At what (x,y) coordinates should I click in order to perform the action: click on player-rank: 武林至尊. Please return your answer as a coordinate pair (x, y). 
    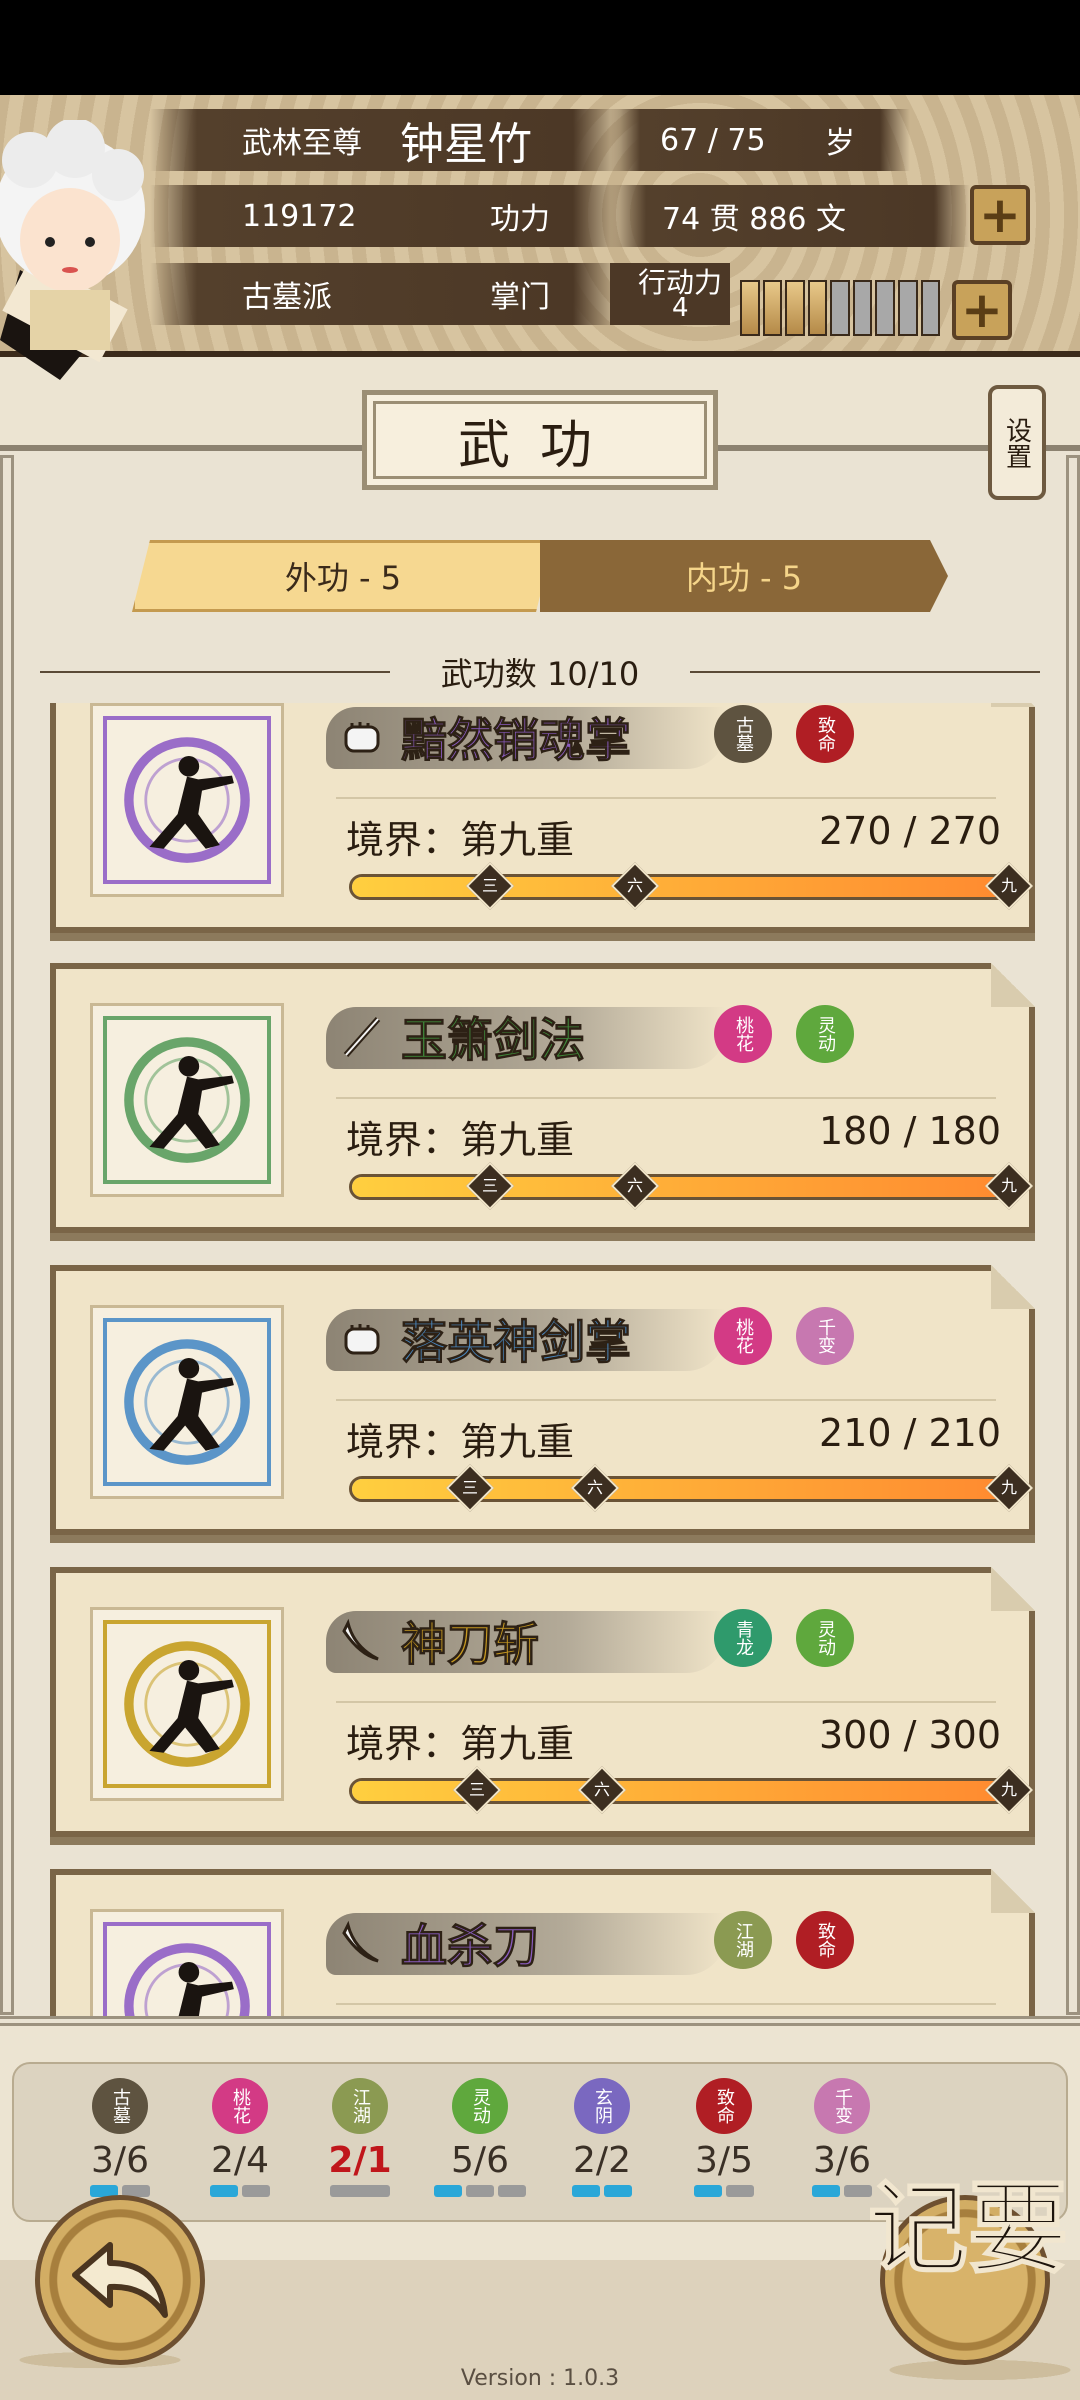
    Looking at the image, I should click on (302, 143).